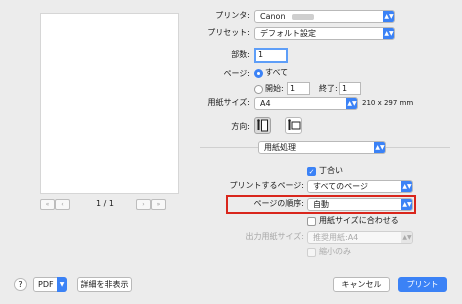 This screenshot has height=304, width=462. What do you see at coordinates (47, 204) in the screenshot?
I see `first-page-button: «` at bounding box center [47, 204].